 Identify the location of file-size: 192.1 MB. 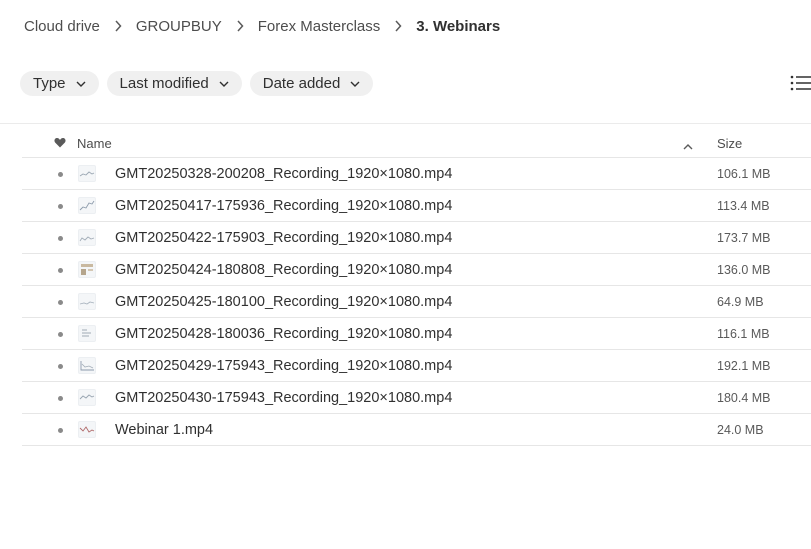
(744, 366).